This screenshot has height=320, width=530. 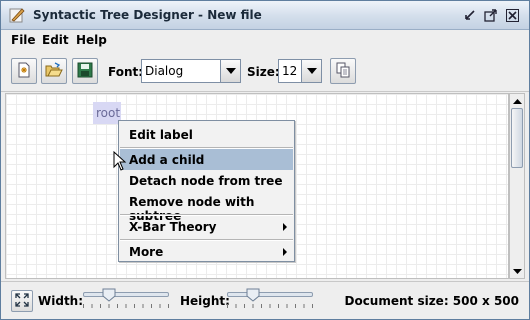 I want to click on save-disk-icon, so click(x=85, y=71).